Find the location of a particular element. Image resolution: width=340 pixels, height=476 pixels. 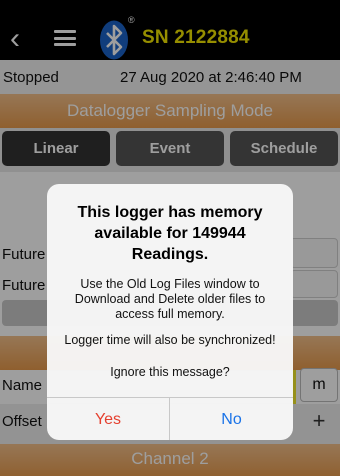

dialog-question: Ignore this message? is located at coordinates (170, 372).